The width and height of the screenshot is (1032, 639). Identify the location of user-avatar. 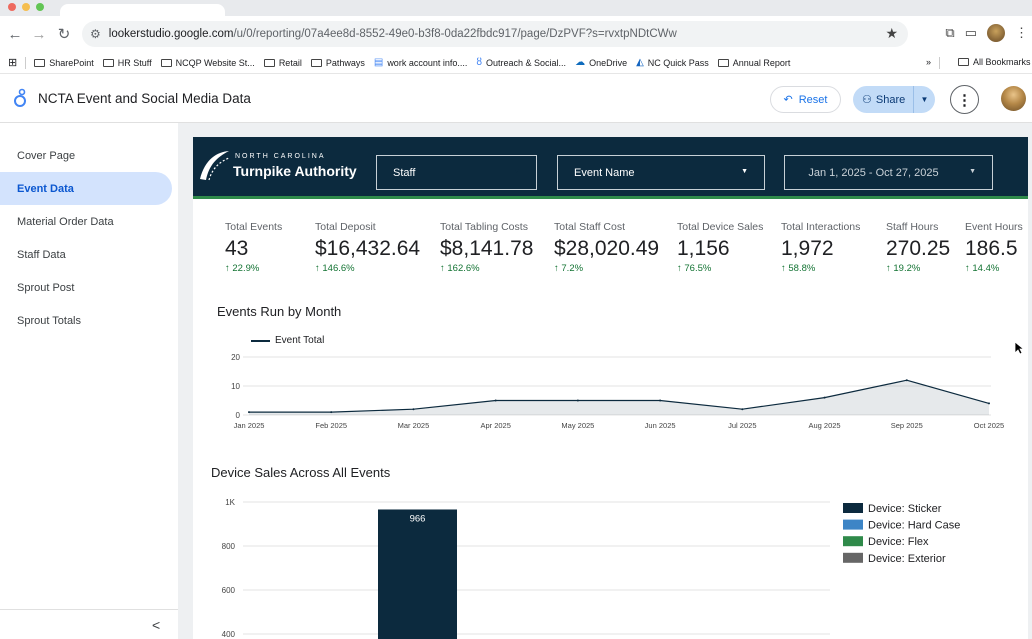
(1013, 98).